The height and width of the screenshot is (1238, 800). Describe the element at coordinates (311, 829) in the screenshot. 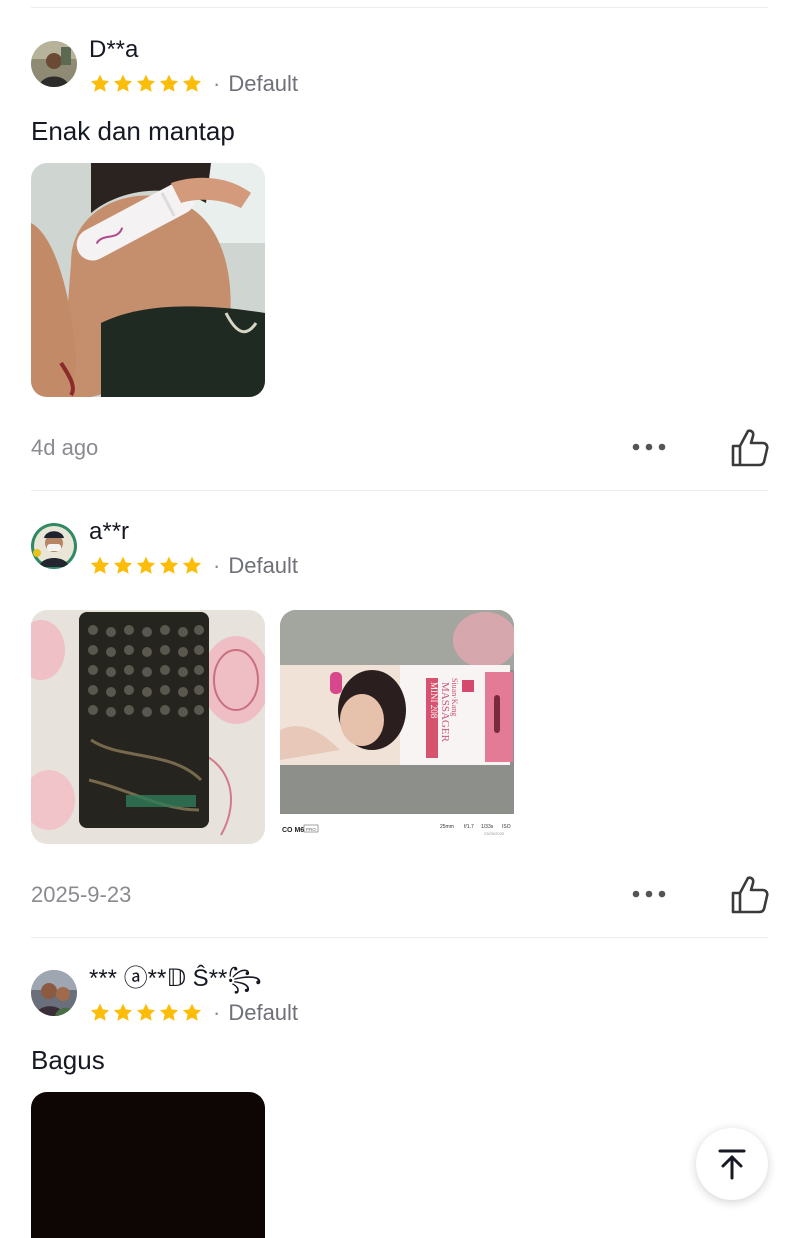

I see `camera-tag: PRO` at that location.